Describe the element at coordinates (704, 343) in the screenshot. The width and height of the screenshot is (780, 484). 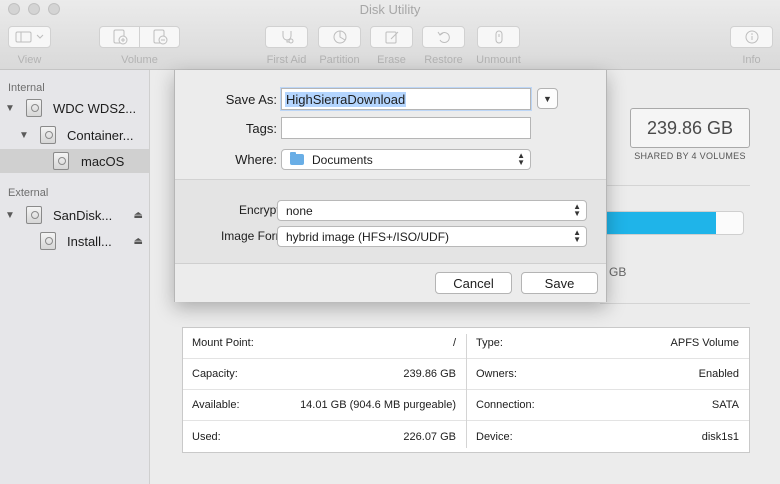
I see `info-value: APFS Volume` at that location.